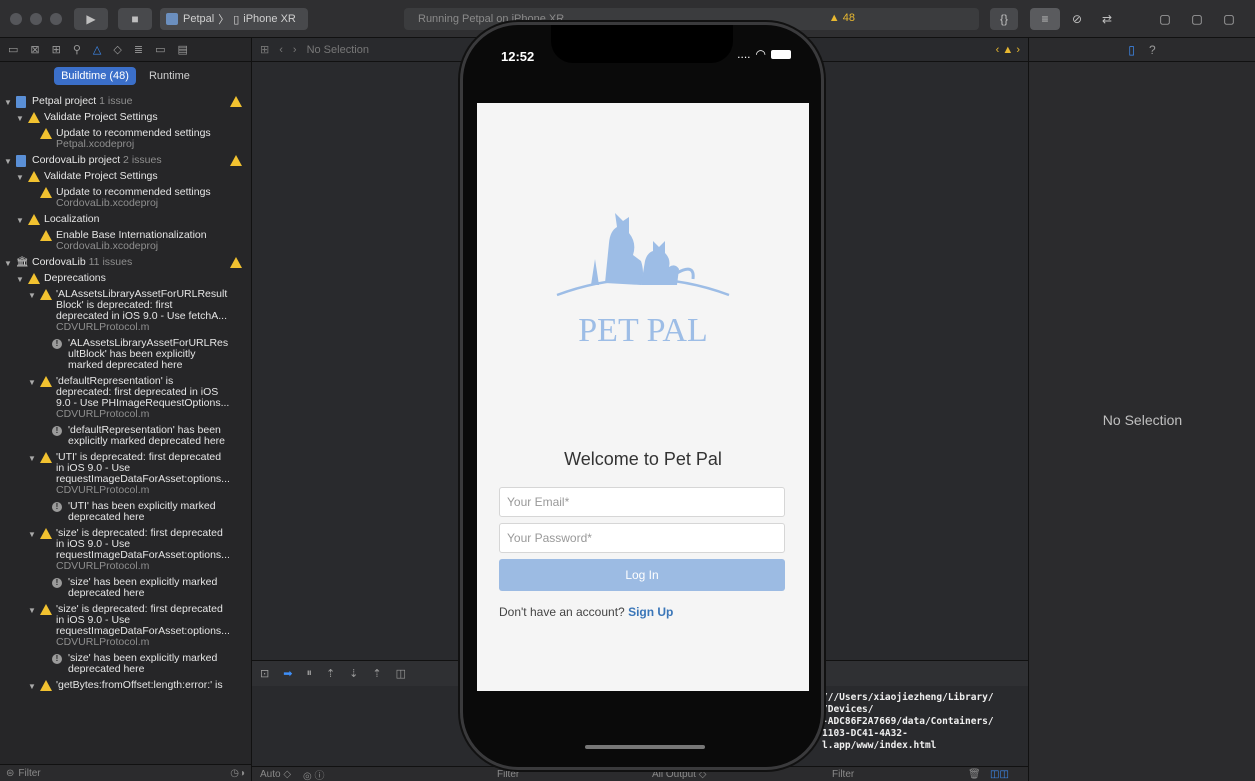 The image size is (1255, 781). I want to click on device-name: iPhone XR, so click(269, 19).